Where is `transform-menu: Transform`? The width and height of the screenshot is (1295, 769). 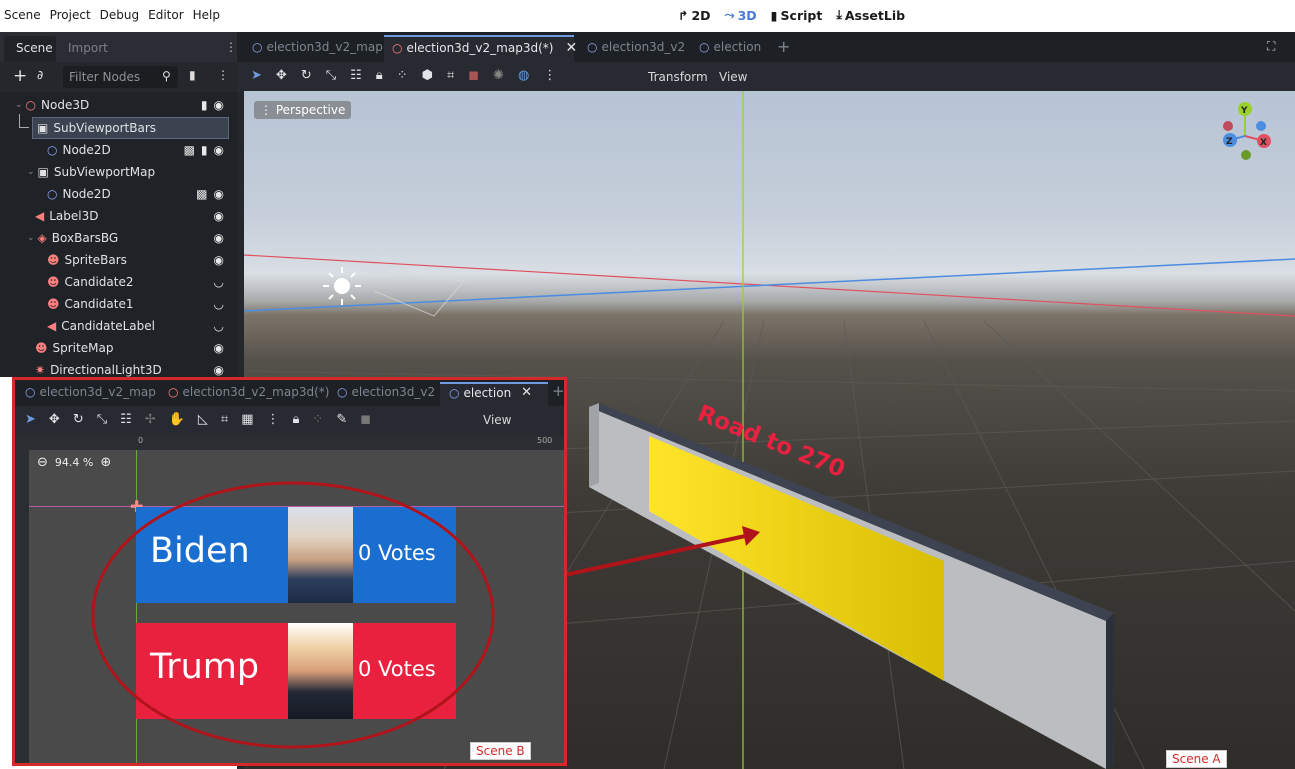 transform-menu: Transform is located at coordinates (678, 77).